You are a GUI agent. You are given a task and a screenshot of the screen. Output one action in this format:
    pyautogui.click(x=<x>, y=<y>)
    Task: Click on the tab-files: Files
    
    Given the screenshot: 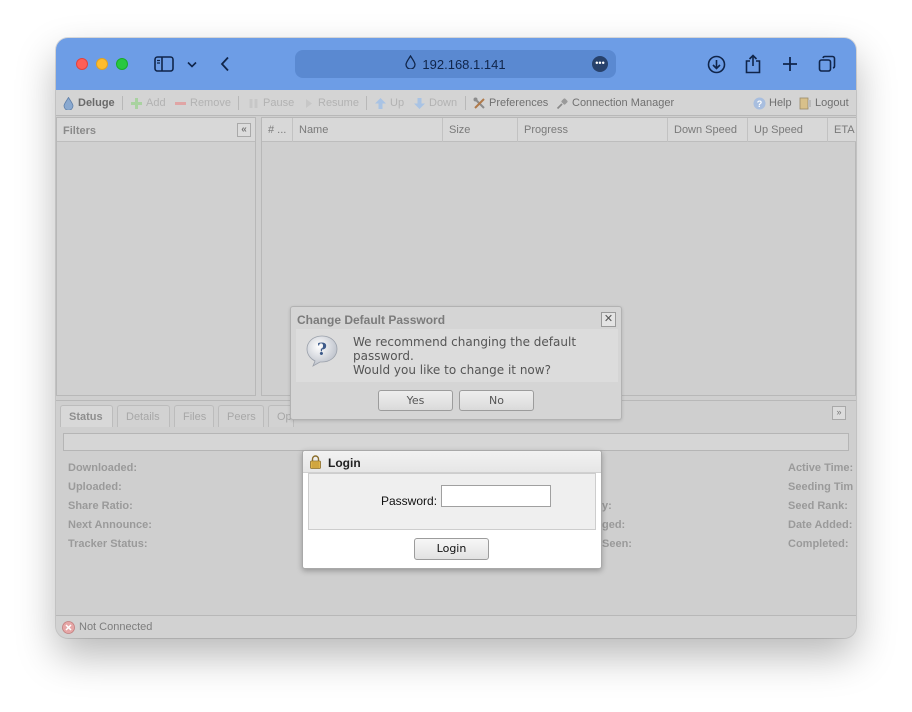 What is the action you would take?
    pyautogui.click(x=194, y=416)
    